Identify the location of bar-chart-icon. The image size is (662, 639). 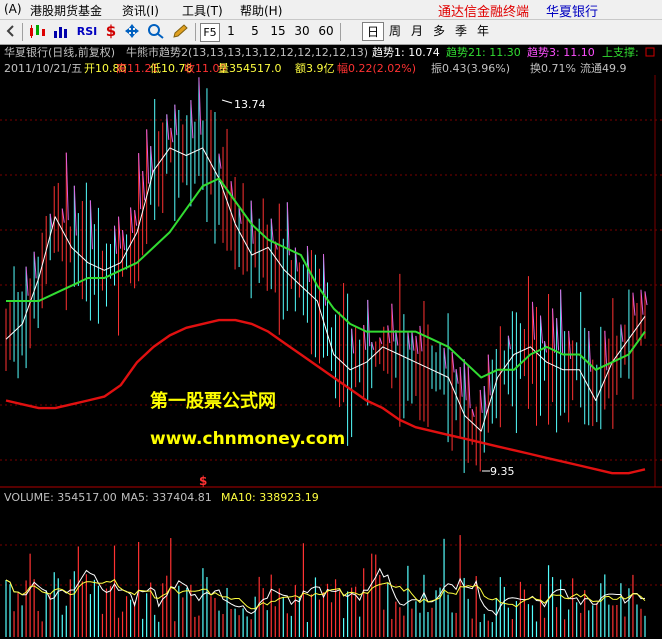
(62, 31).